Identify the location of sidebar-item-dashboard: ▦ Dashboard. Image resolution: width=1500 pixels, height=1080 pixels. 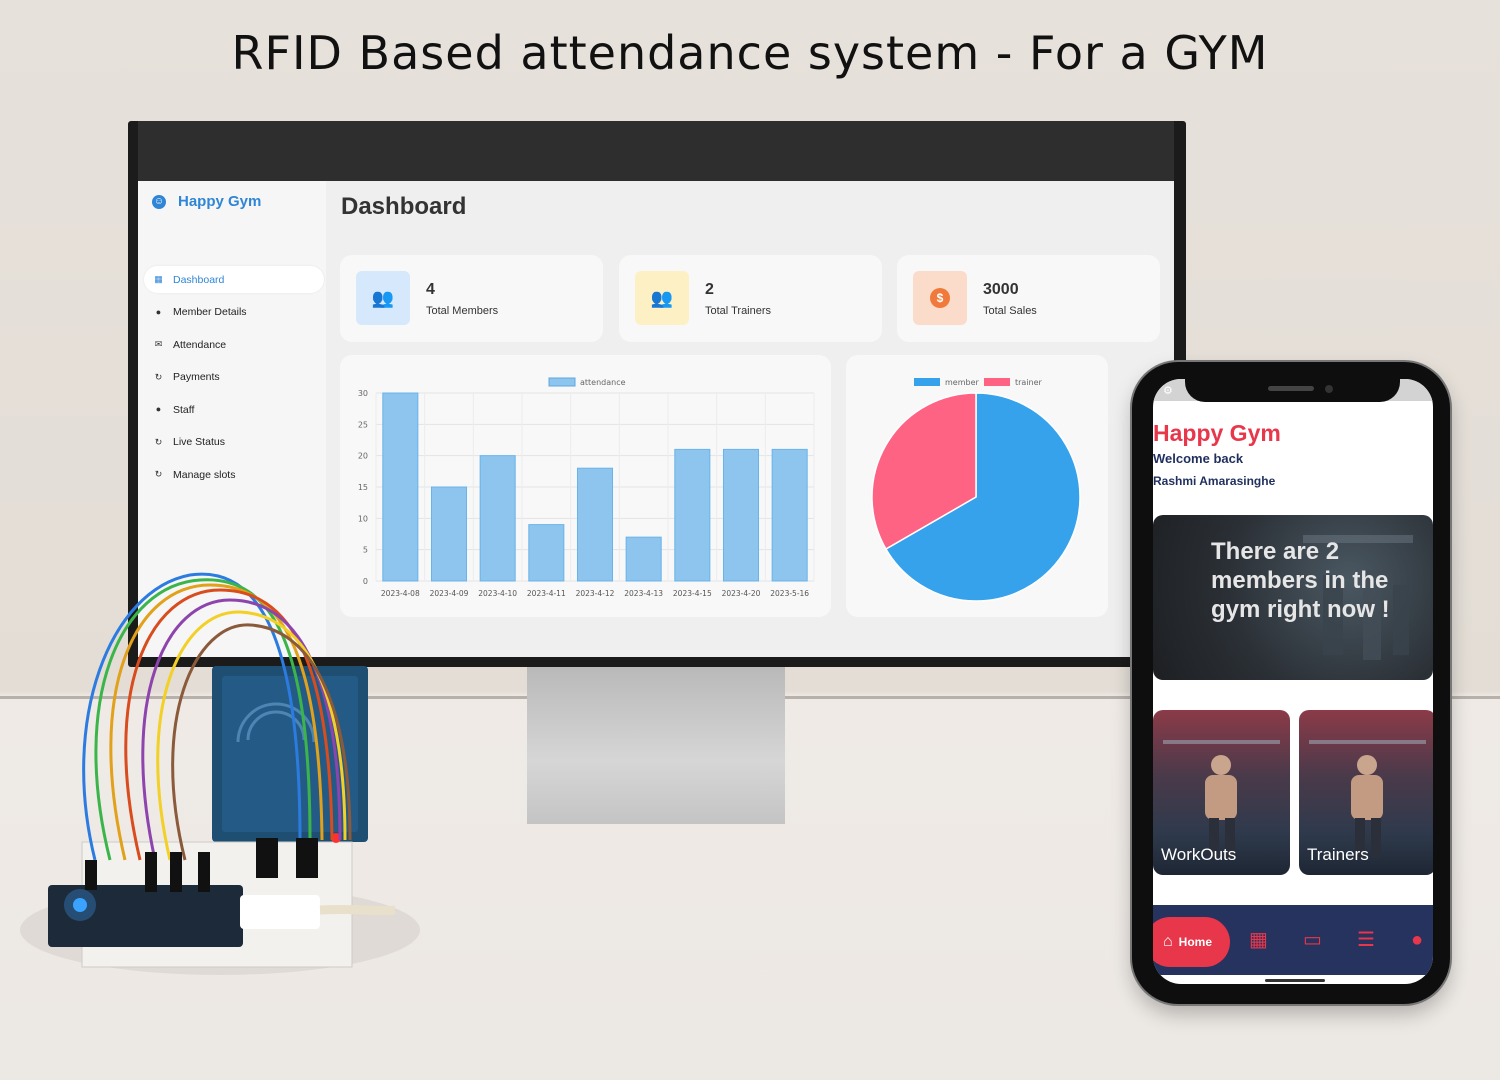
(234, 279).